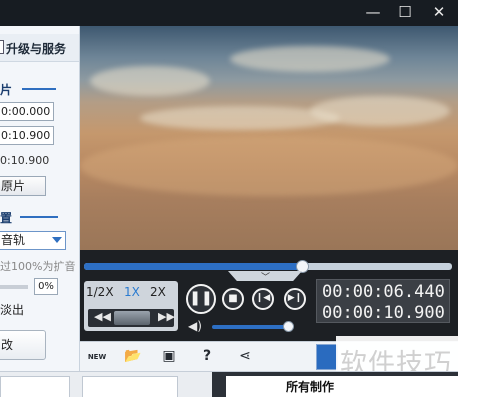 This screenshot has width=480, height=397. Describe the element at coordinates (132, 292) in the screenshot. I see `speed-1x: 1X` at that location.